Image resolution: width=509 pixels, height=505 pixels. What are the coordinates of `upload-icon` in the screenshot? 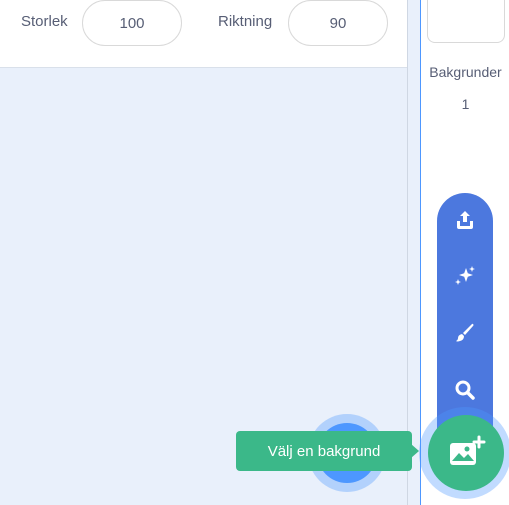 It's located at (465, 220).